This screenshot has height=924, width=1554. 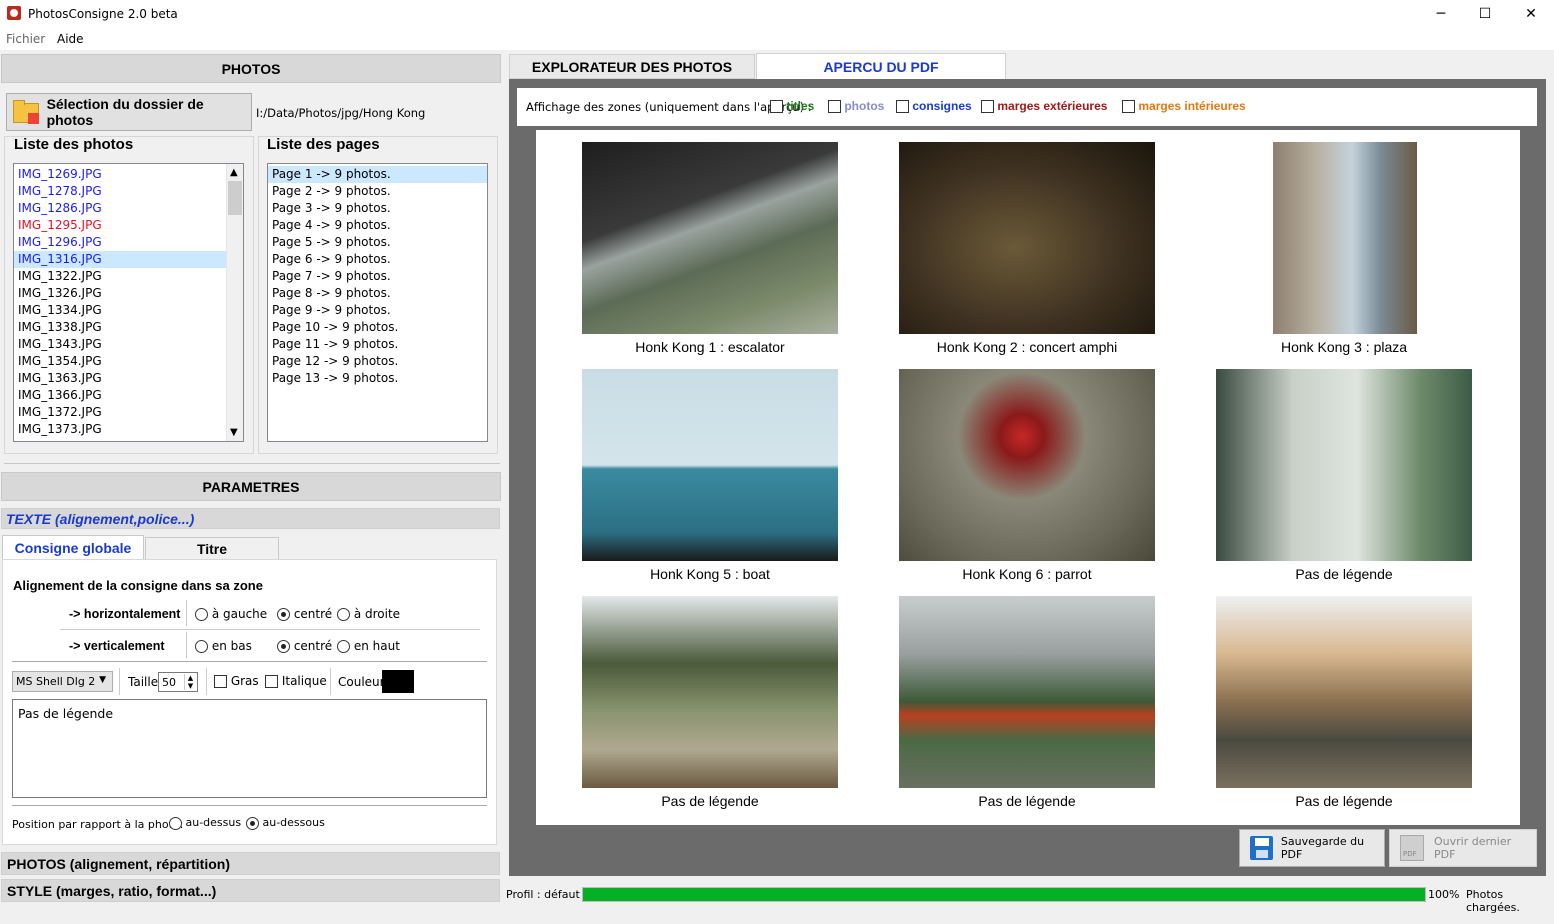 What do you see at coordinates (377, 276) in the screenshot?
I see `page-list-item: Page 7 -> 9 photos.` at bounding box center [377, 276].